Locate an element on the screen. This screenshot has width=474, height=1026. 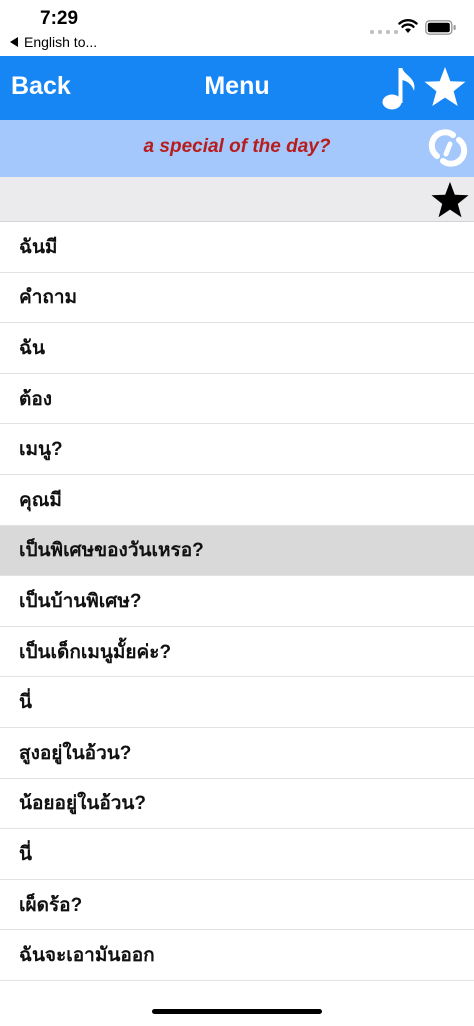
signal-dots is located at coordinates (384, 32).